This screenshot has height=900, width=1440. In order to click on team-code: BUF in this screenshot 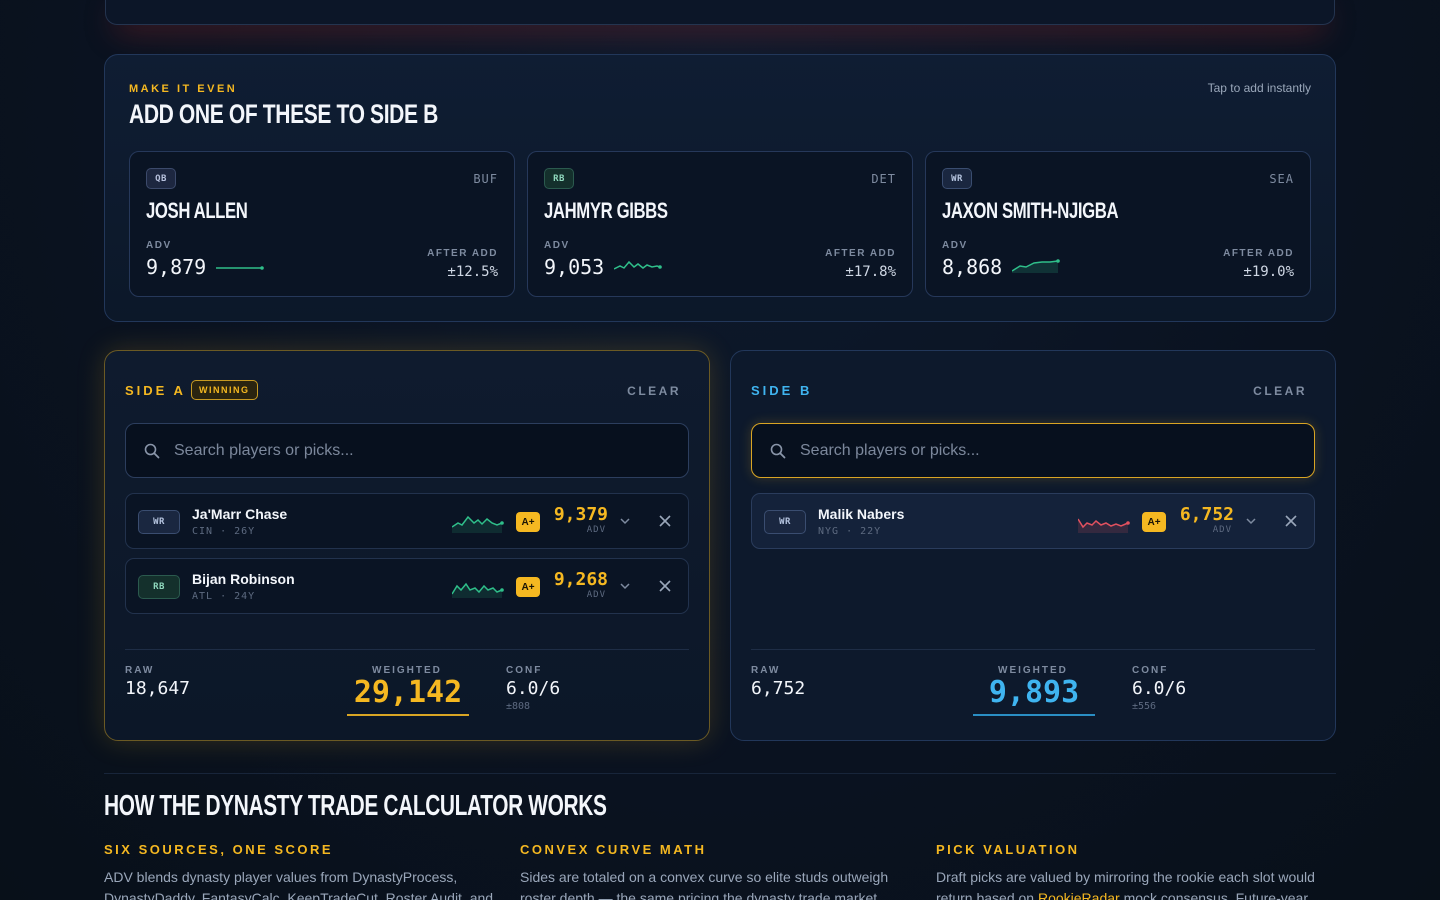, I will do `click(485, 179)`.